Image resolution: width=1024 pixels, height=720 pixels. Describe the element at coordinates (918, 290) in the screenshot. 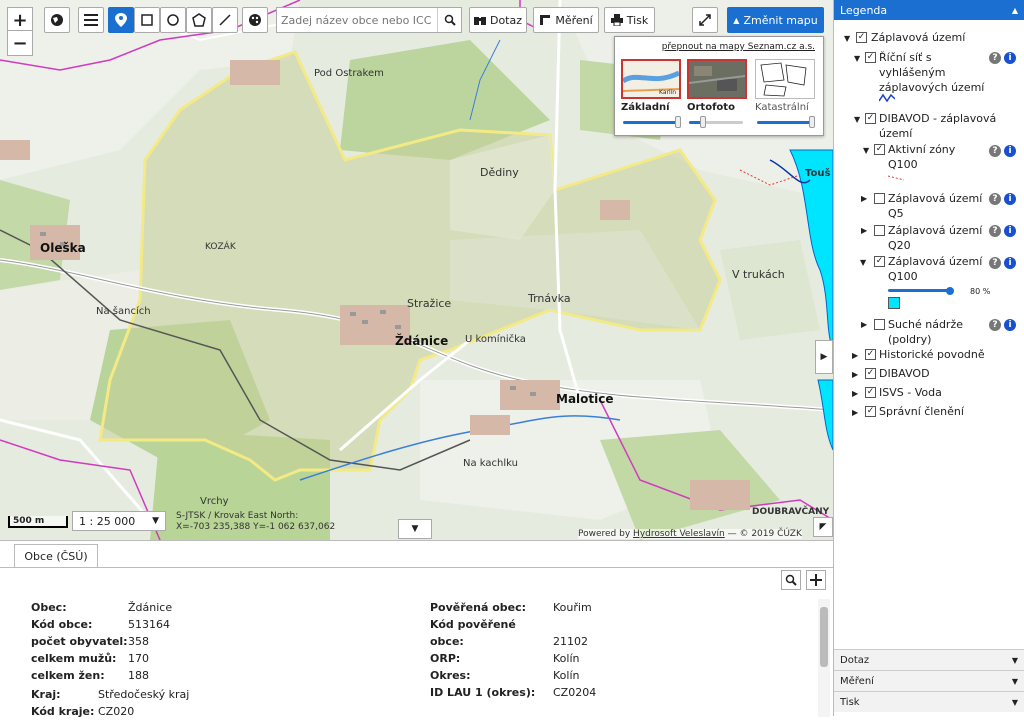

I see `q100-opacity-slider` at that location.